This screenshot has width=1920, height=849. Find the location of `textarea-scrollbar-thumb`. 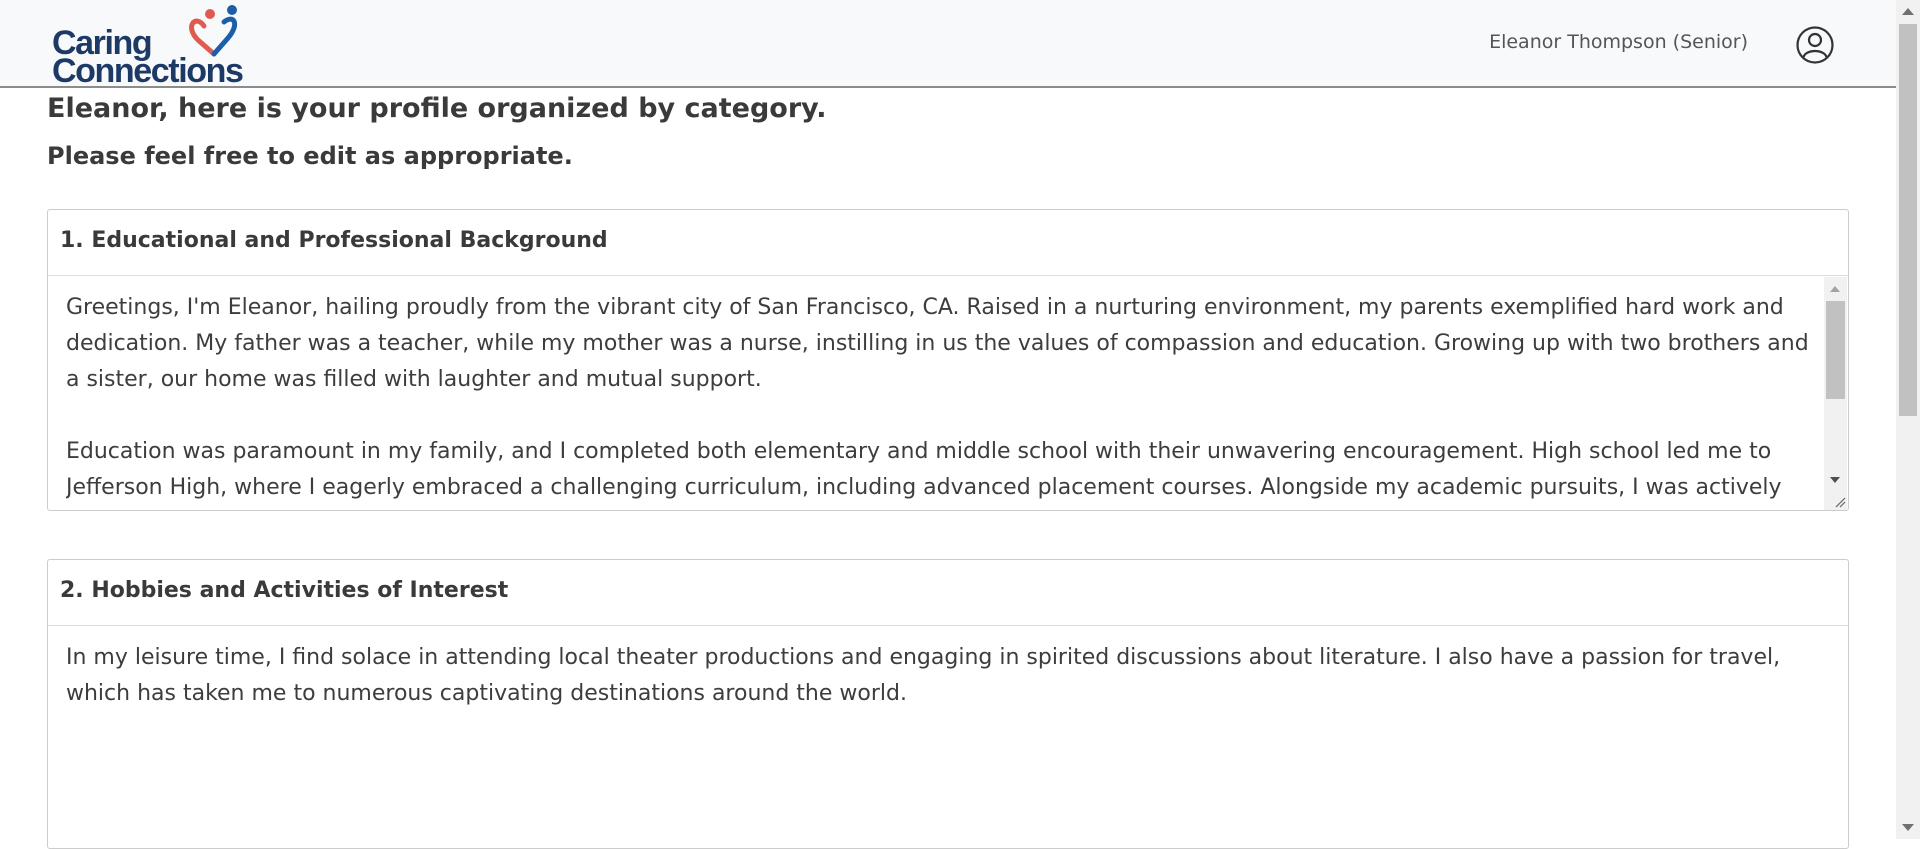

textarea-scrollbar-thumb is located at coordinates (1835, 350).